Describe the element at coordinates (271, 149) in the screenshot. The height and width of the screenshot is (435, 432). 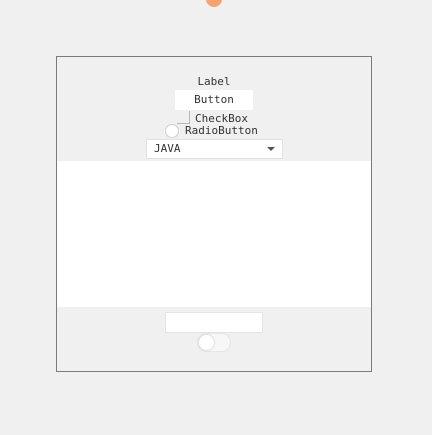
I see `chevron-down-icon` at that location.